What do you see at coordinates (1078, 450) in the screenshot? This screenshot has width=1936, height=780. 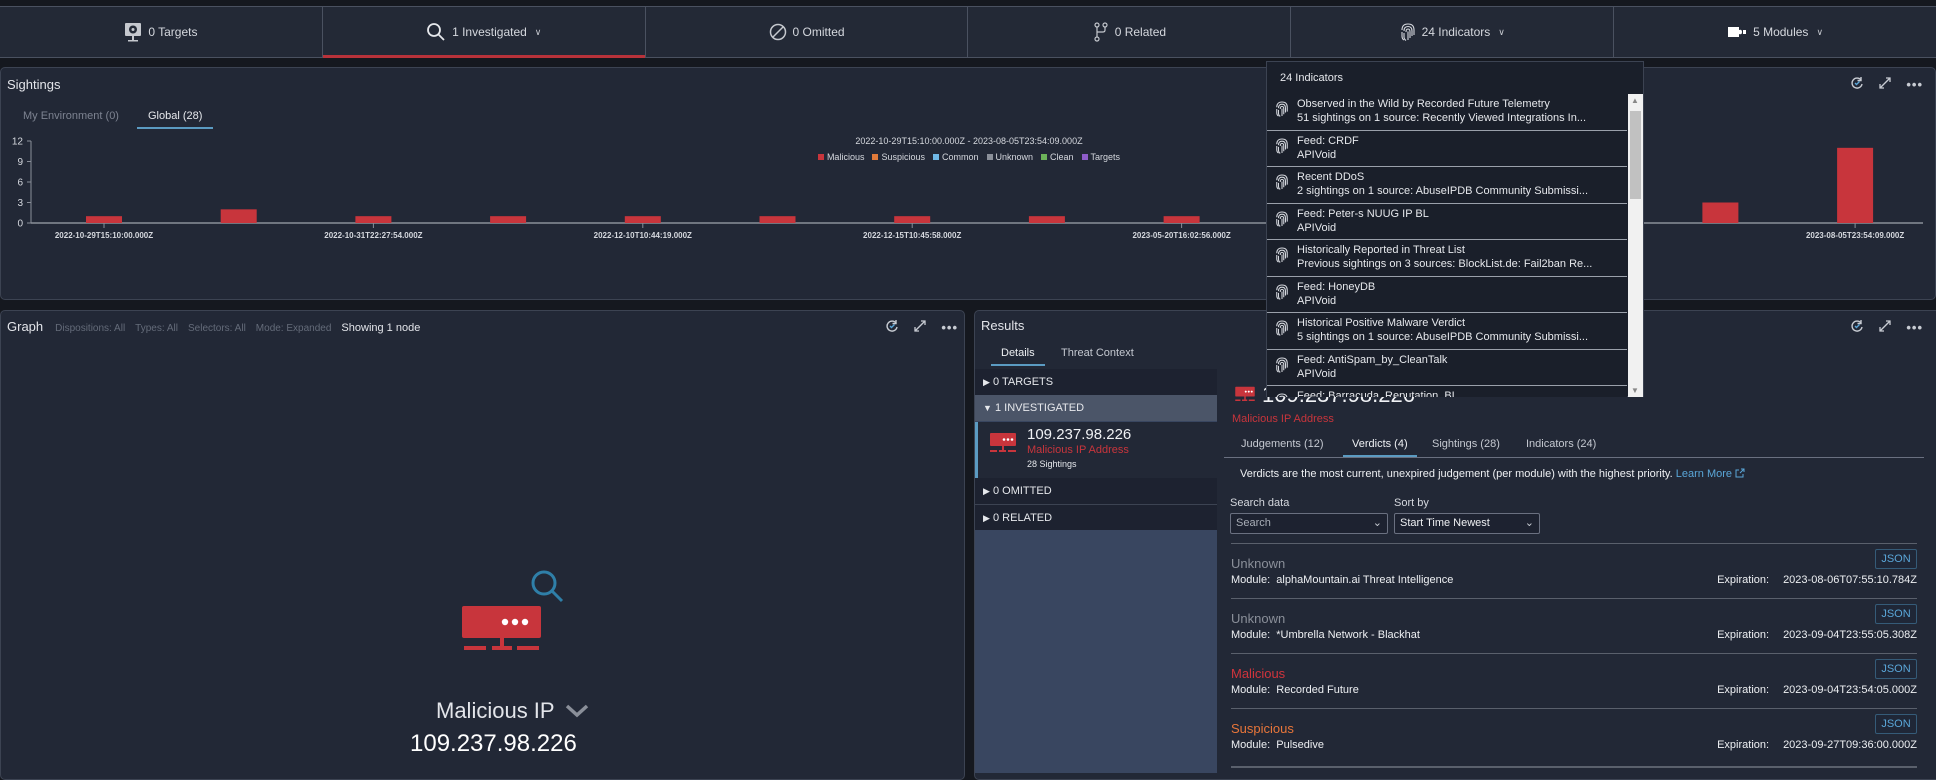 I see `item-type: Malicious IP Address` at bounding box center [1078, 450].